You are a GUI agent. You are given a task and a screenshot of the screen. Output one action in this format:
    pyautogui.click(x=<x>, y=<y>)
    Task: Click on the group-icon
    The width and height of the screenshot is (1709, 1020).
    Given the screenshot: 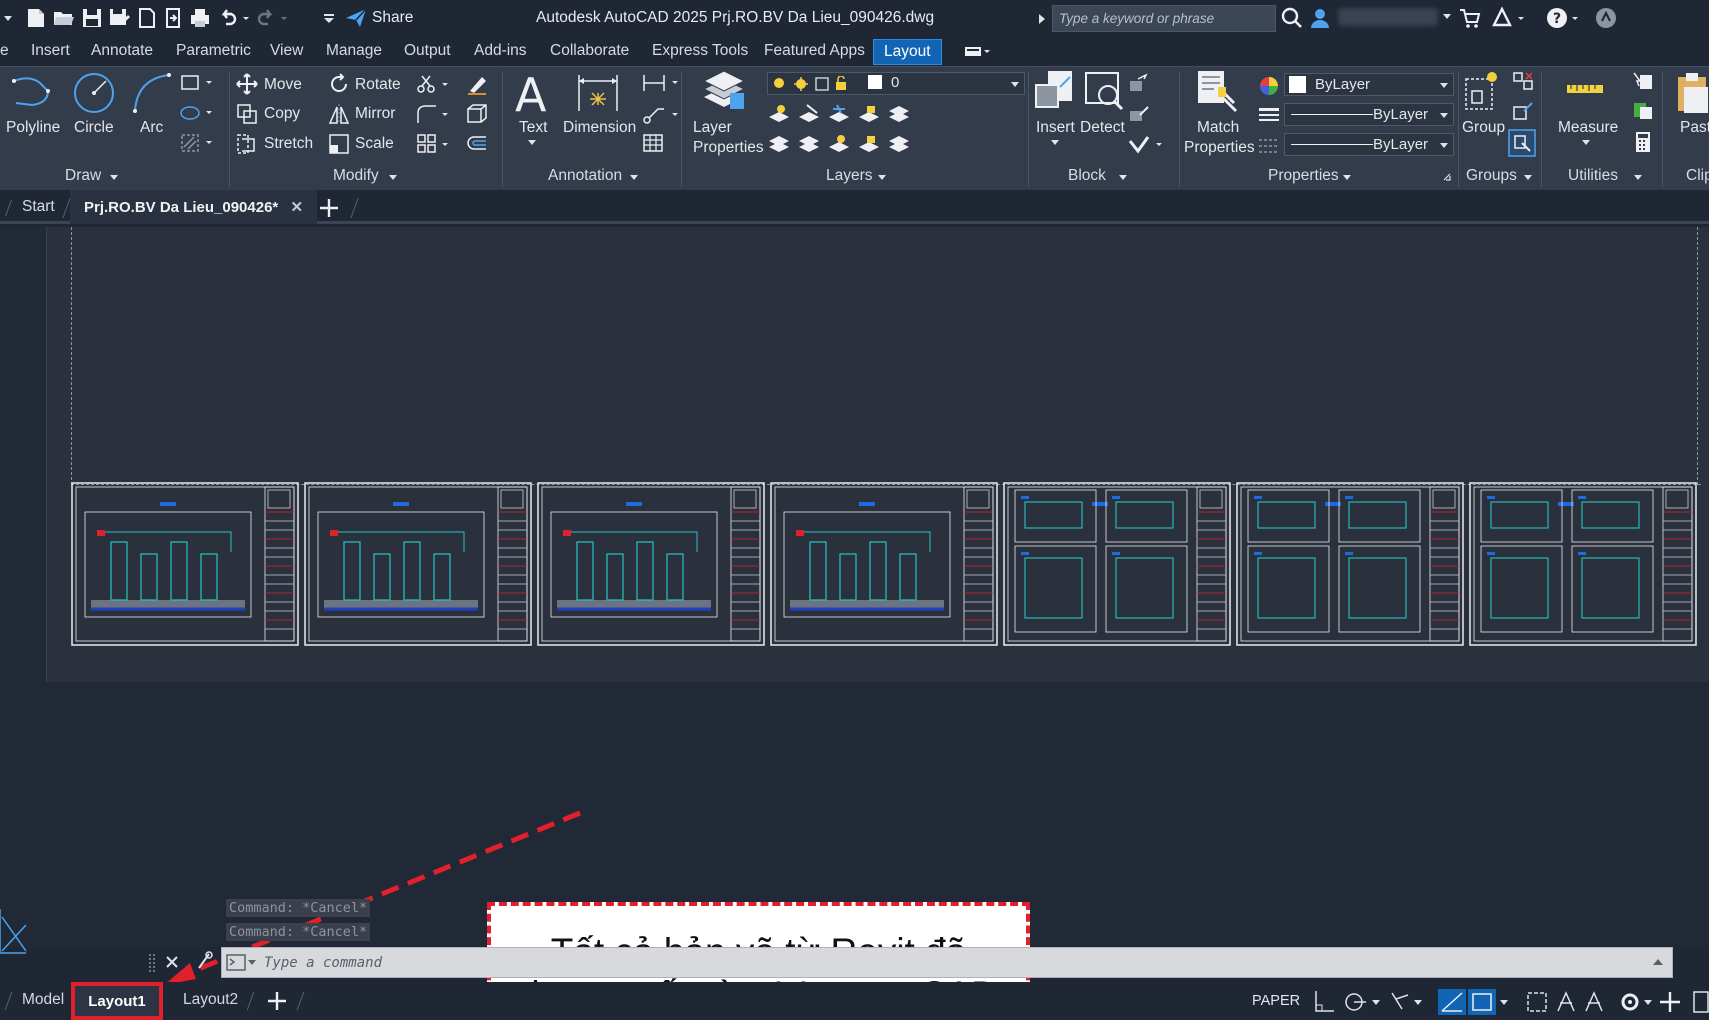 What is the action you would take?
    pyautogui.click(x=1482, y=91)
    